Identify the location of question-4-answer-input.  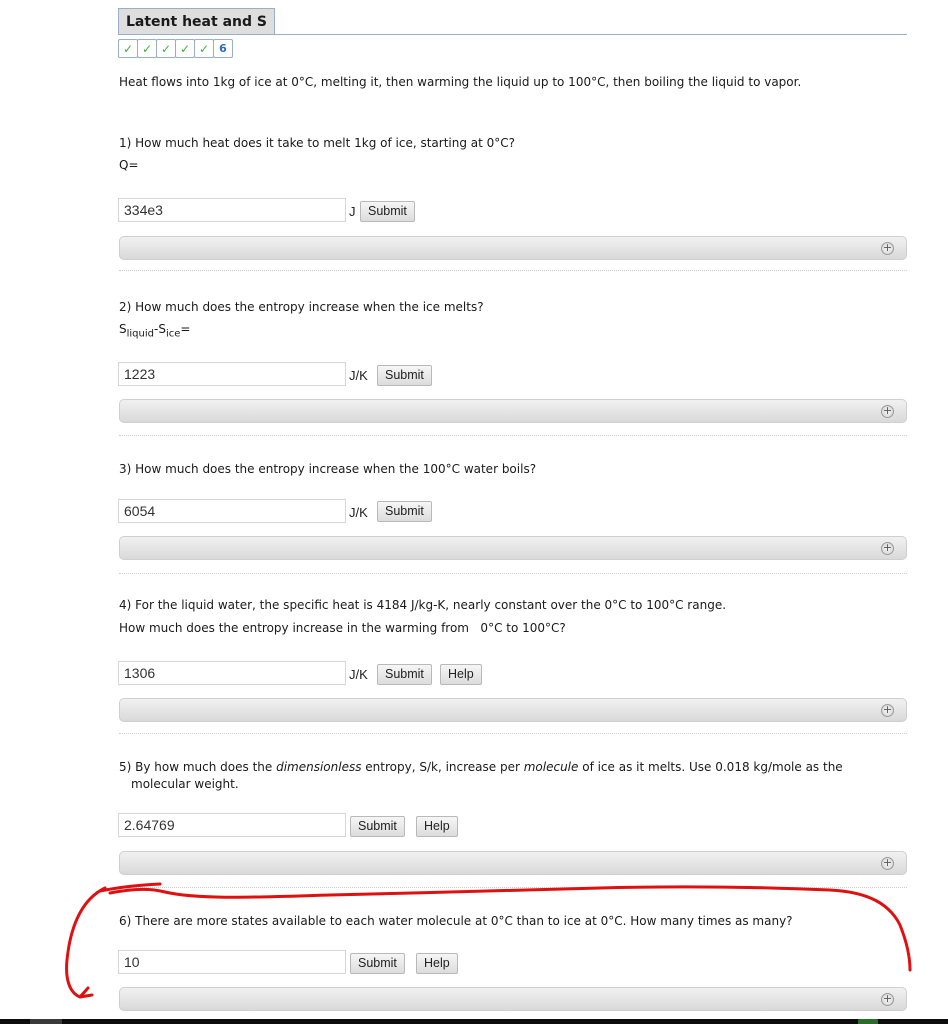
(232, 673).